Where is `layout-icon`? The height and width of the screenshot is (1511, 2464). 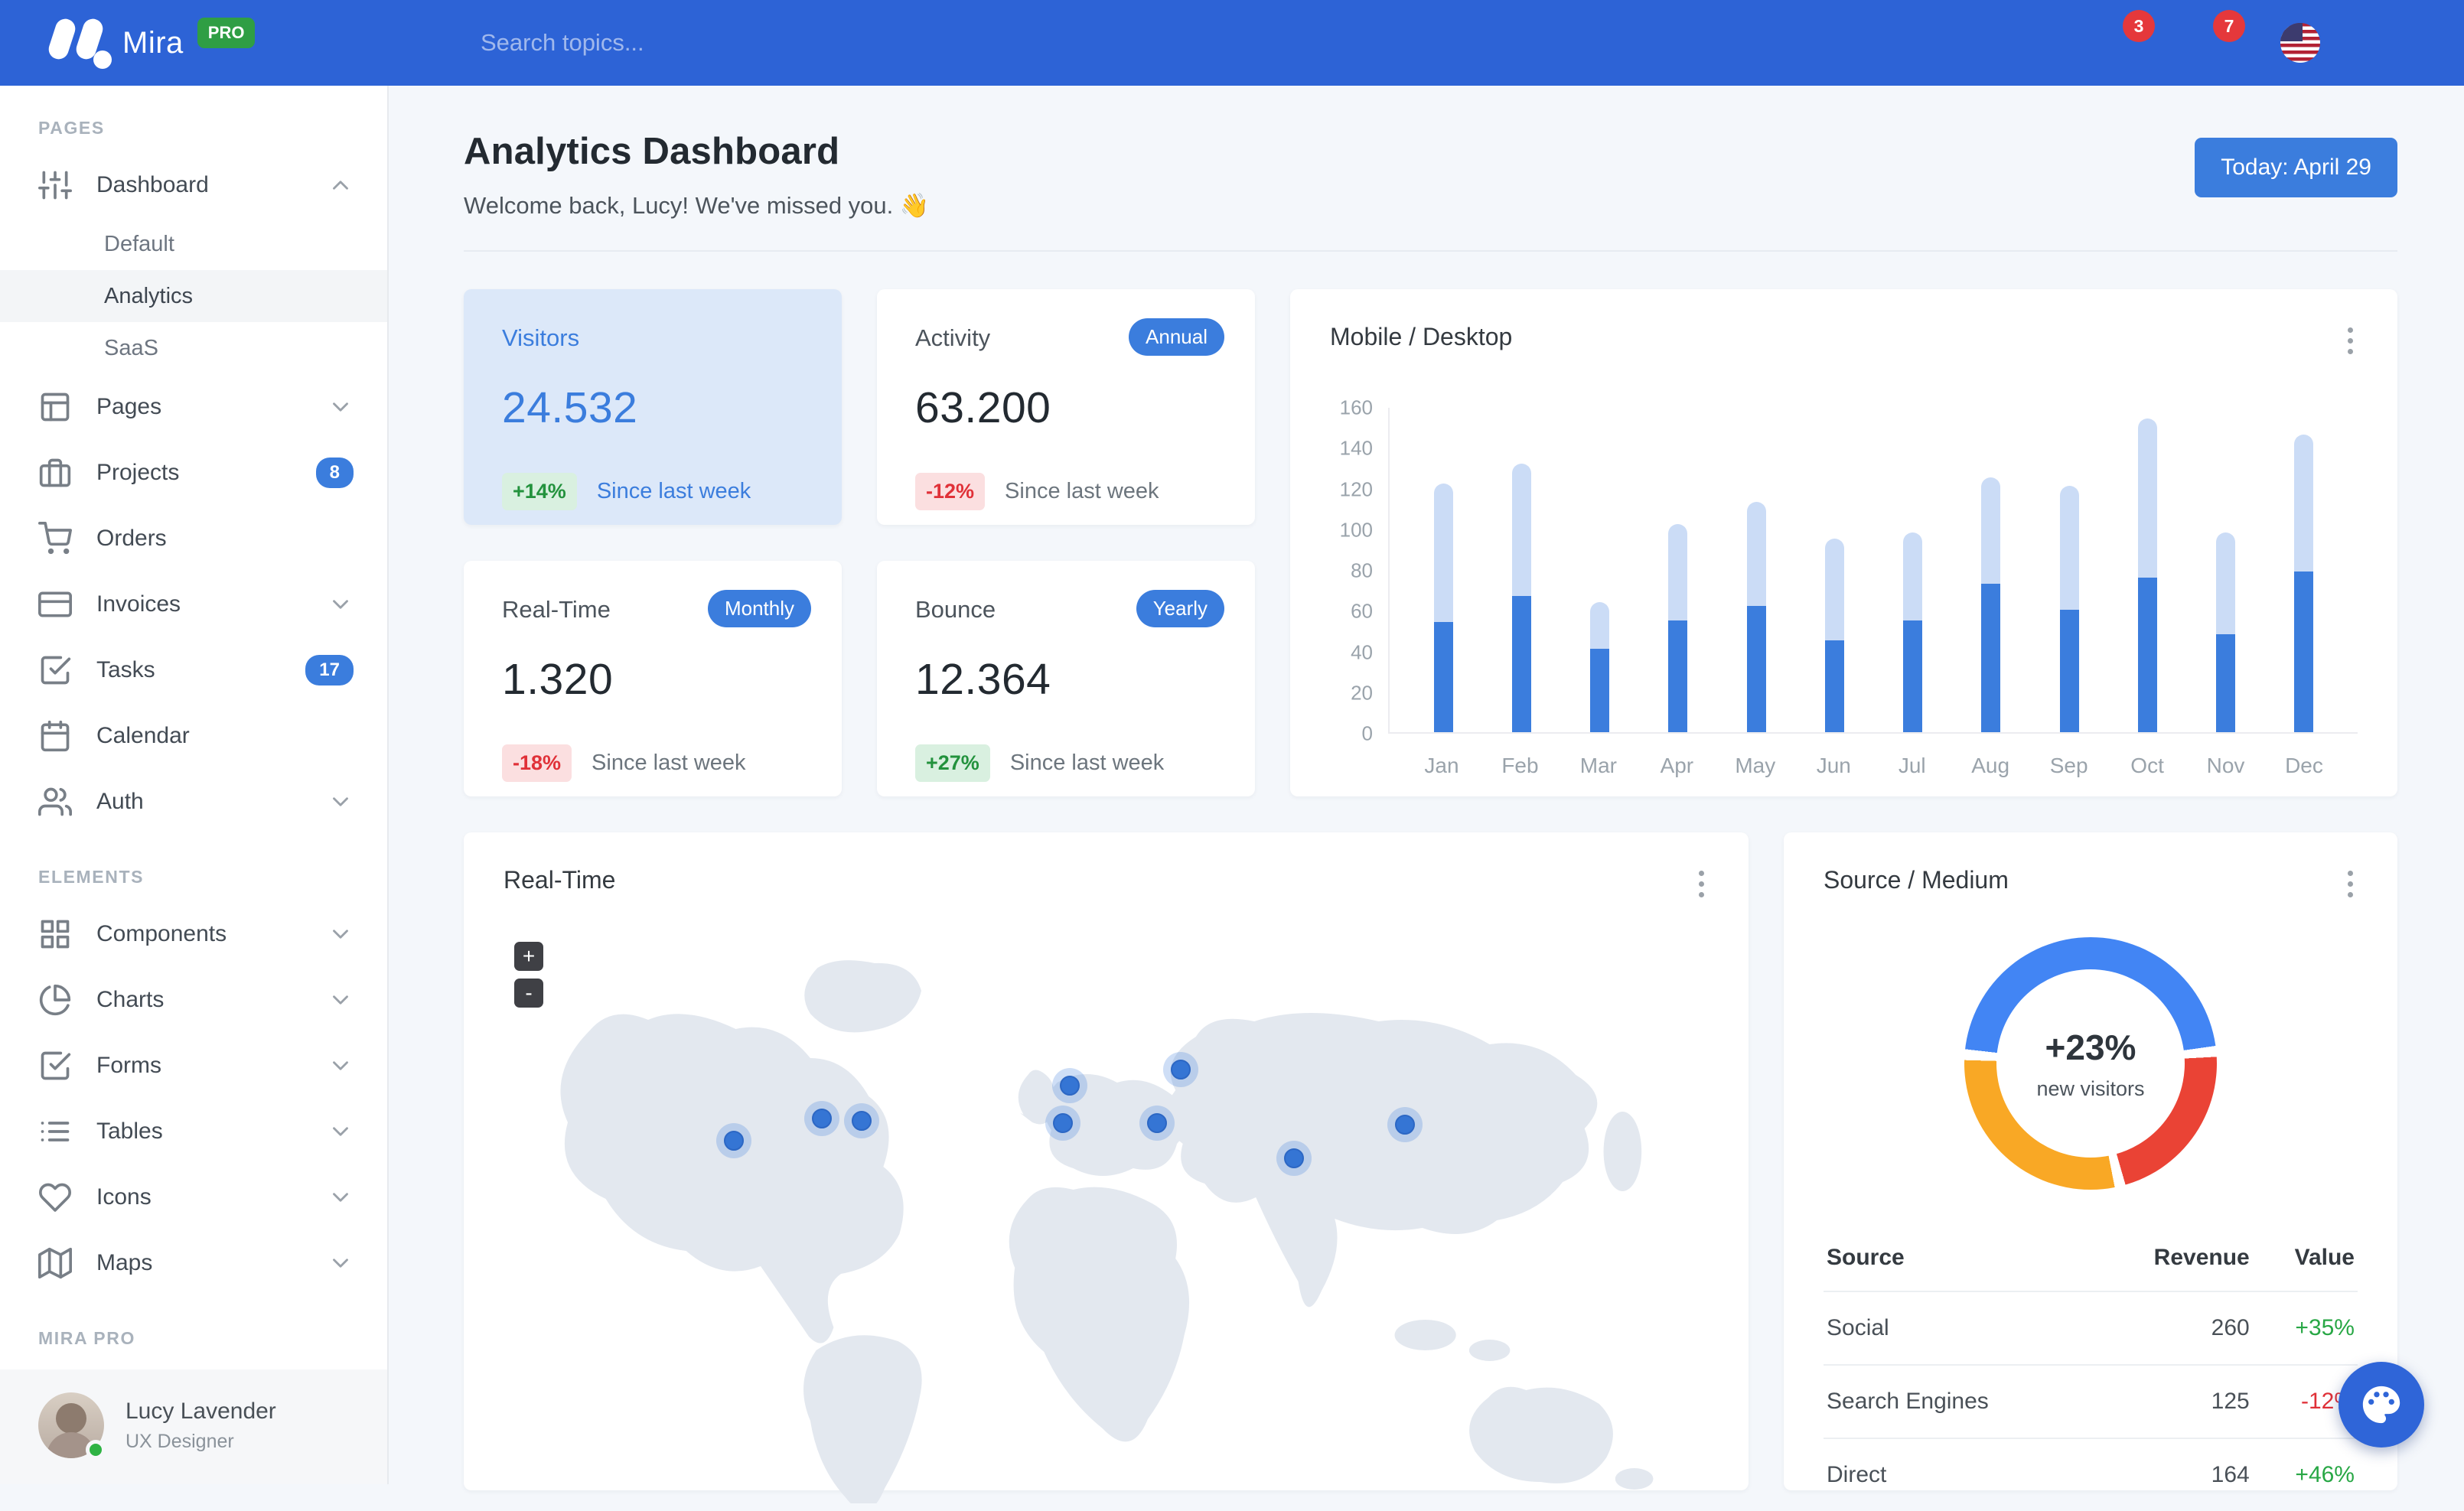
layout-icon is located at coordinates (55, 407).